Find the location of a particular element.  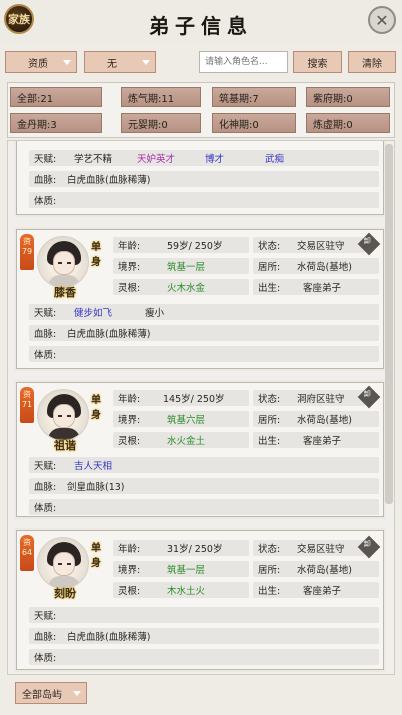

clear-button-label: 清除 is located at coordinates (372, 64).